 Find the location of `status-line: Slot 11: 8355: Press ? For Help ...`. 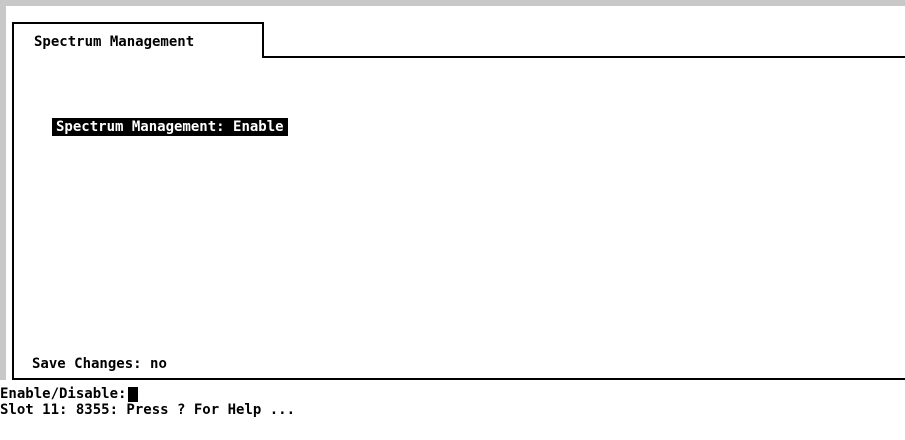

status-line: Slot 11: 8355: Press ? For Help ... is located at coordinates (148, 410).